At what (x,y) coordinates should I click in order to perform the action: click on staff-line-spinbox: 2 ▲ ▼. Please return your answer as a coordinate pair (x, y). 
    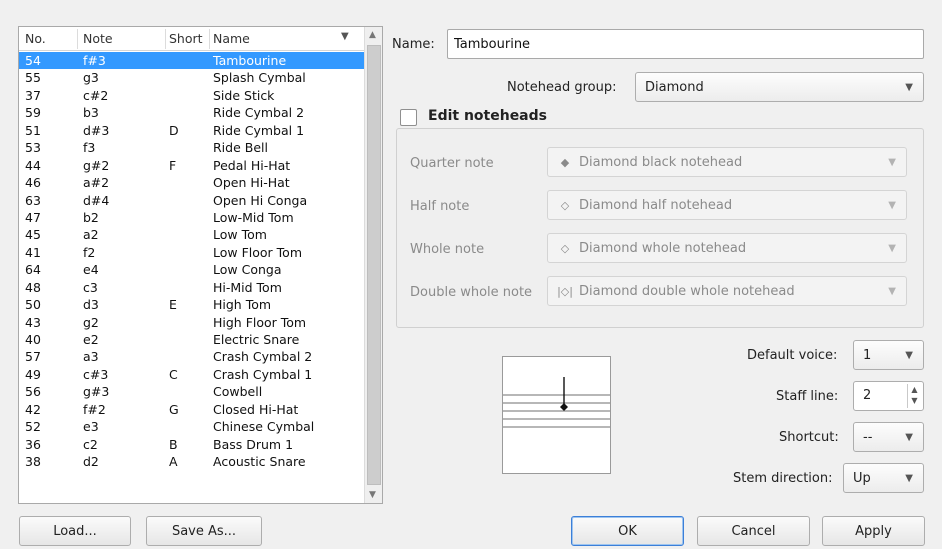
    Looking at the image, I should click on (888, 396).